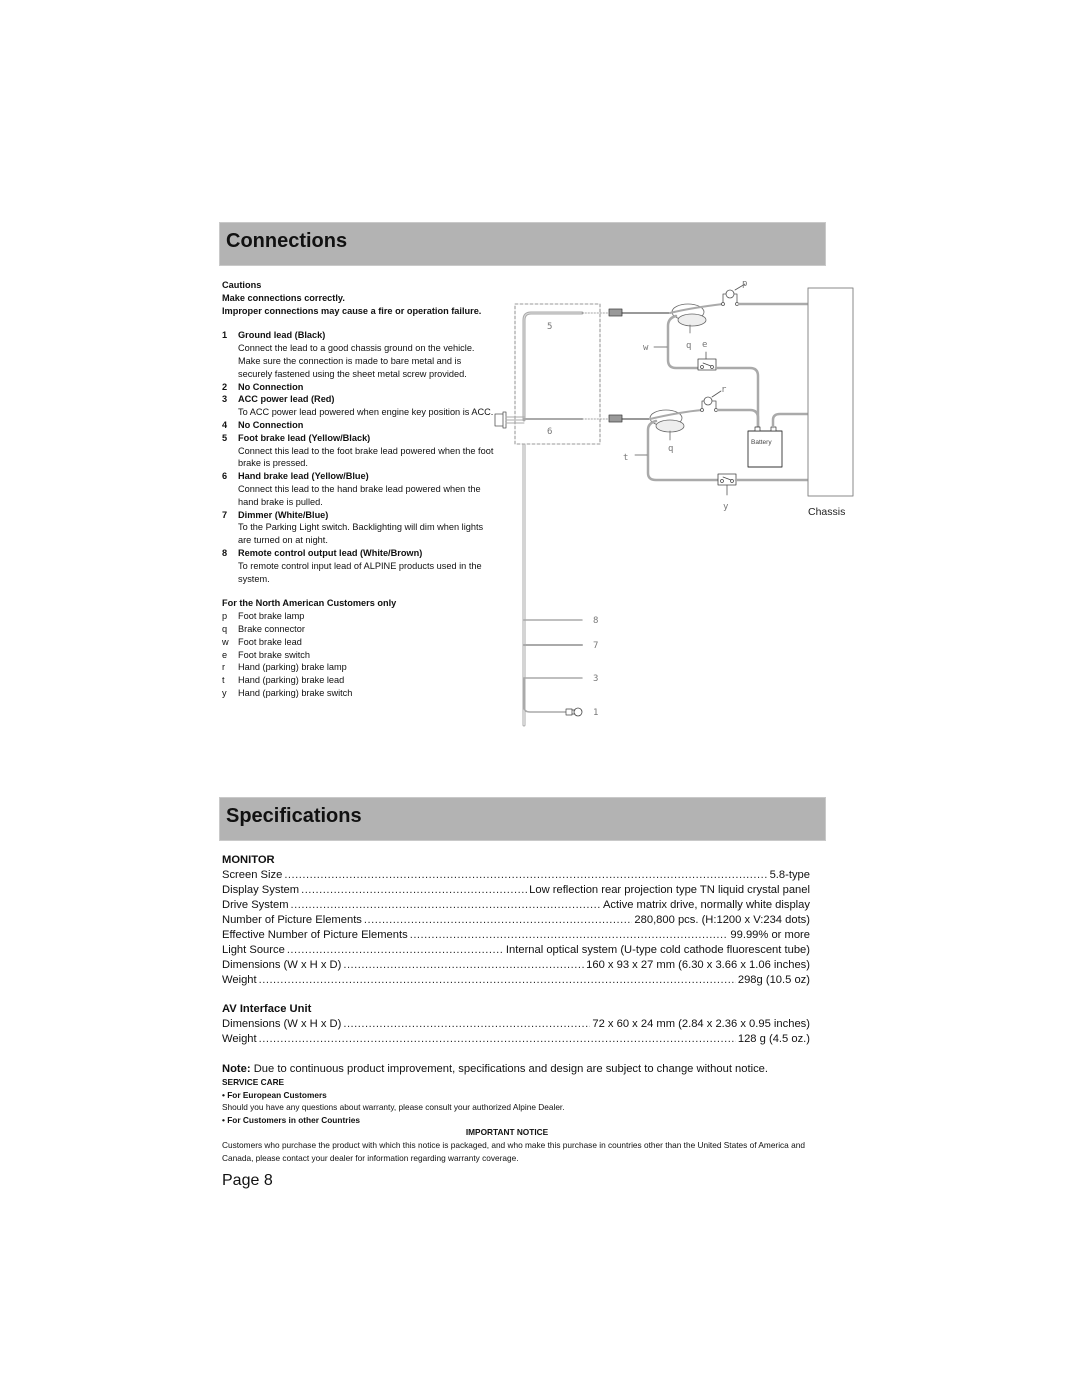  What do you see at coordinates (225, 514) in the screenshot?
I see `lead-number: 7` at bounding box center [225, 514].